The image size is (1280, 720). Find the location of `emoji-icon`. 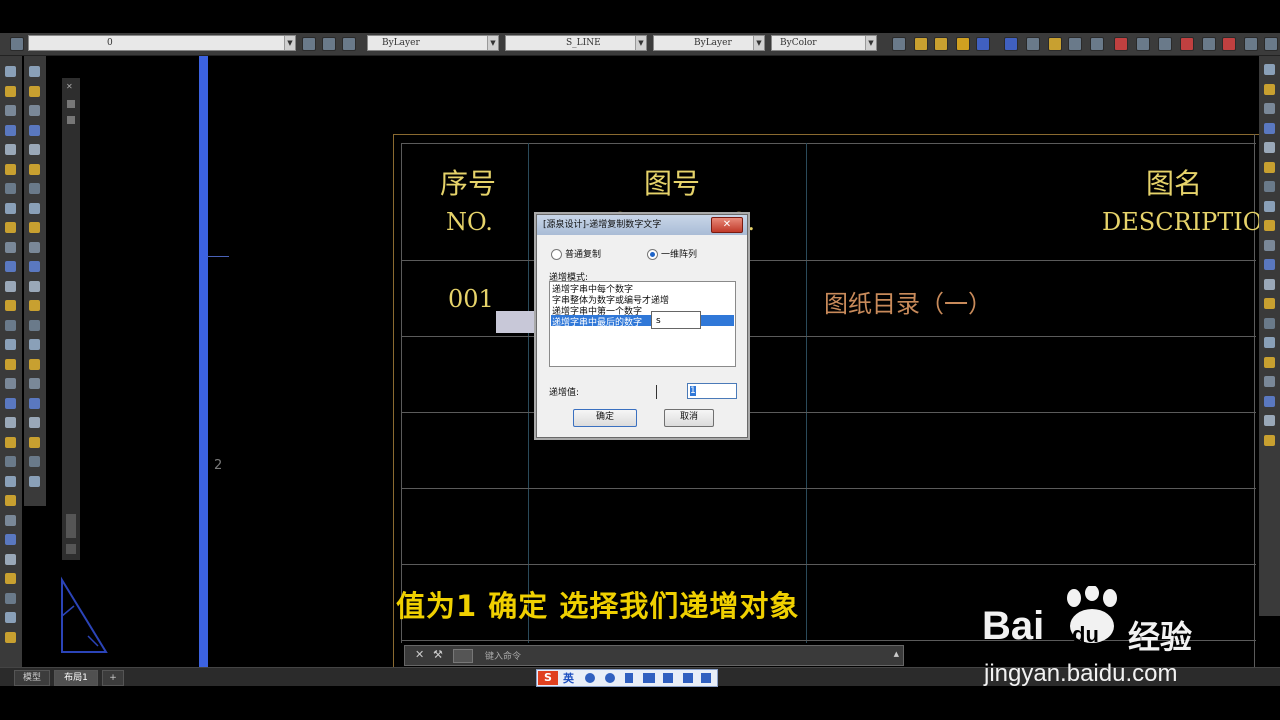

emoji-icon is located at coordinates (610, 678).